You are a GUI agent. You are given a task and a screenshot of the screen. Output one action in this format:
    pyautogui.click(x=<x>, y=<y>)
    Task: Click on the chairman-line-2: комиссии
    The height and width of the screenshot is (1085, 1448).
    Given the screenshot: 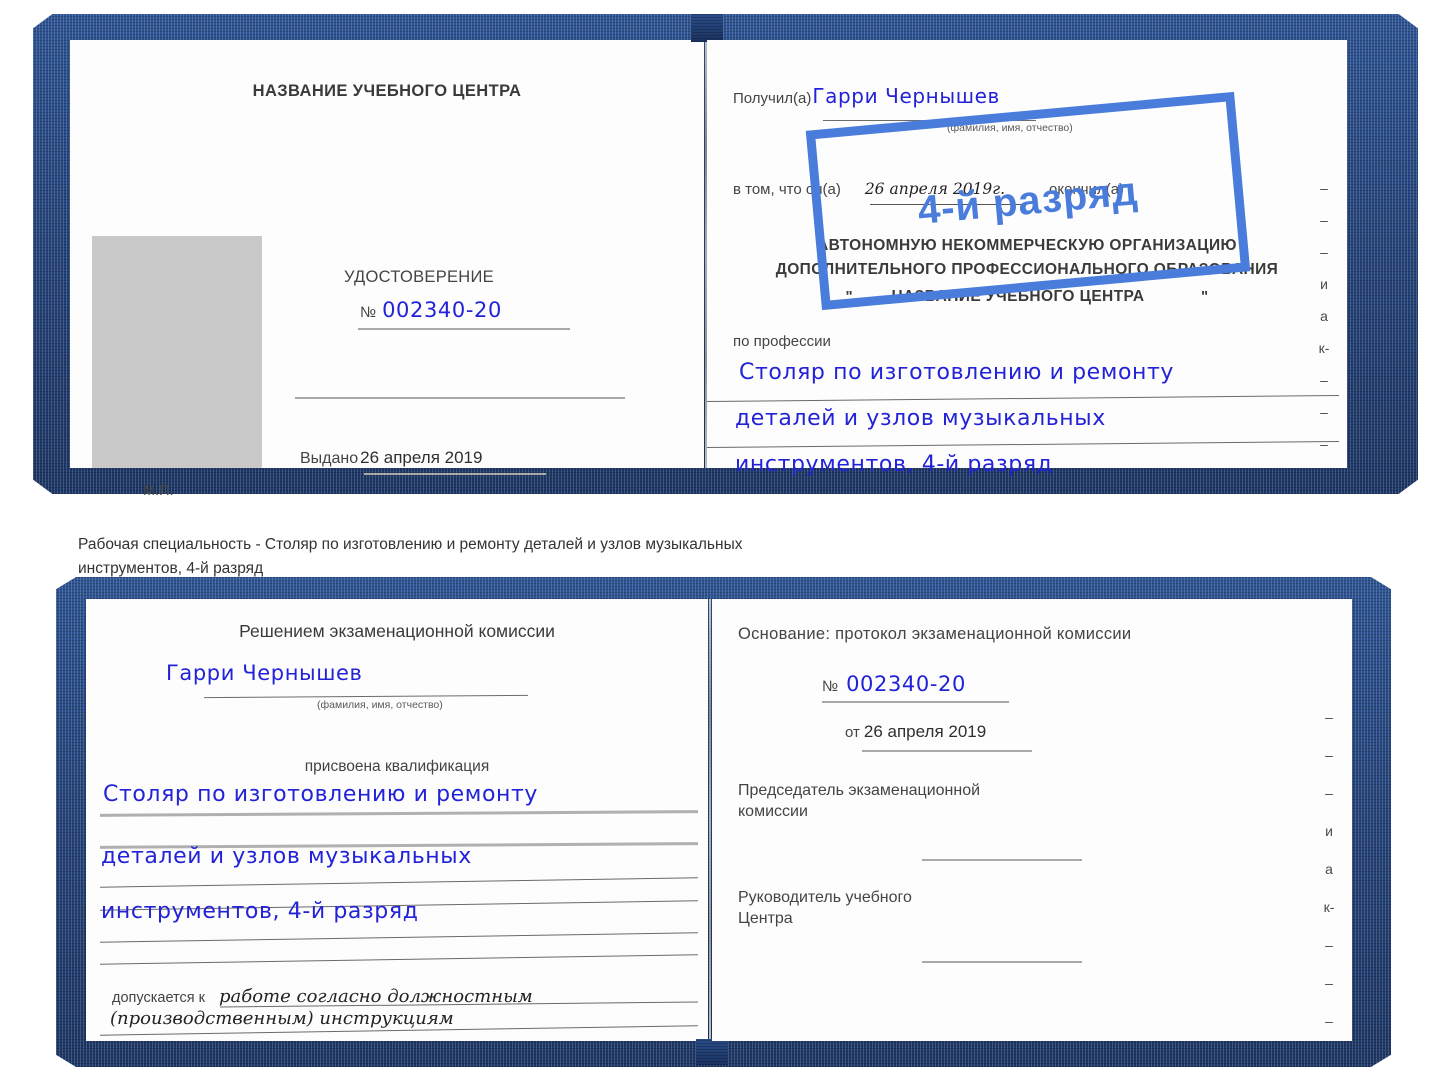 What is the action you would take?
    pyautogui.click(x=773, y=811)
    